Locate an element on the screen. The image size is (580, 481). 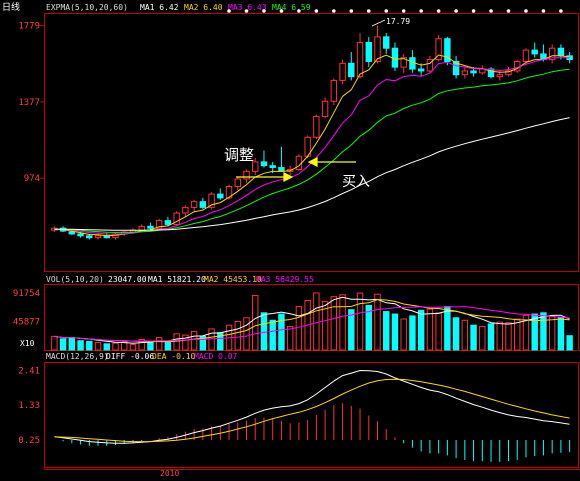
macd-macd-value: MACD 0.07 is located at coordinates (216, 356).